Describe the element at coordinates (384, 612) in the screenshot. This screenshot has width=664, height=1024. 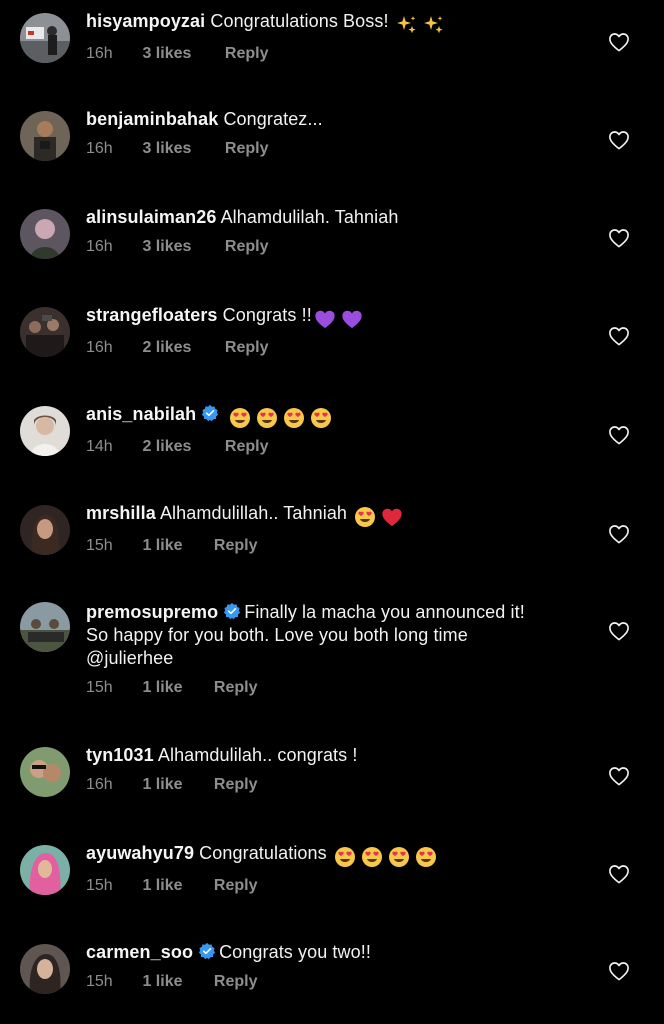
I see `comment-text: Finally la macha you announced it!` at that location.